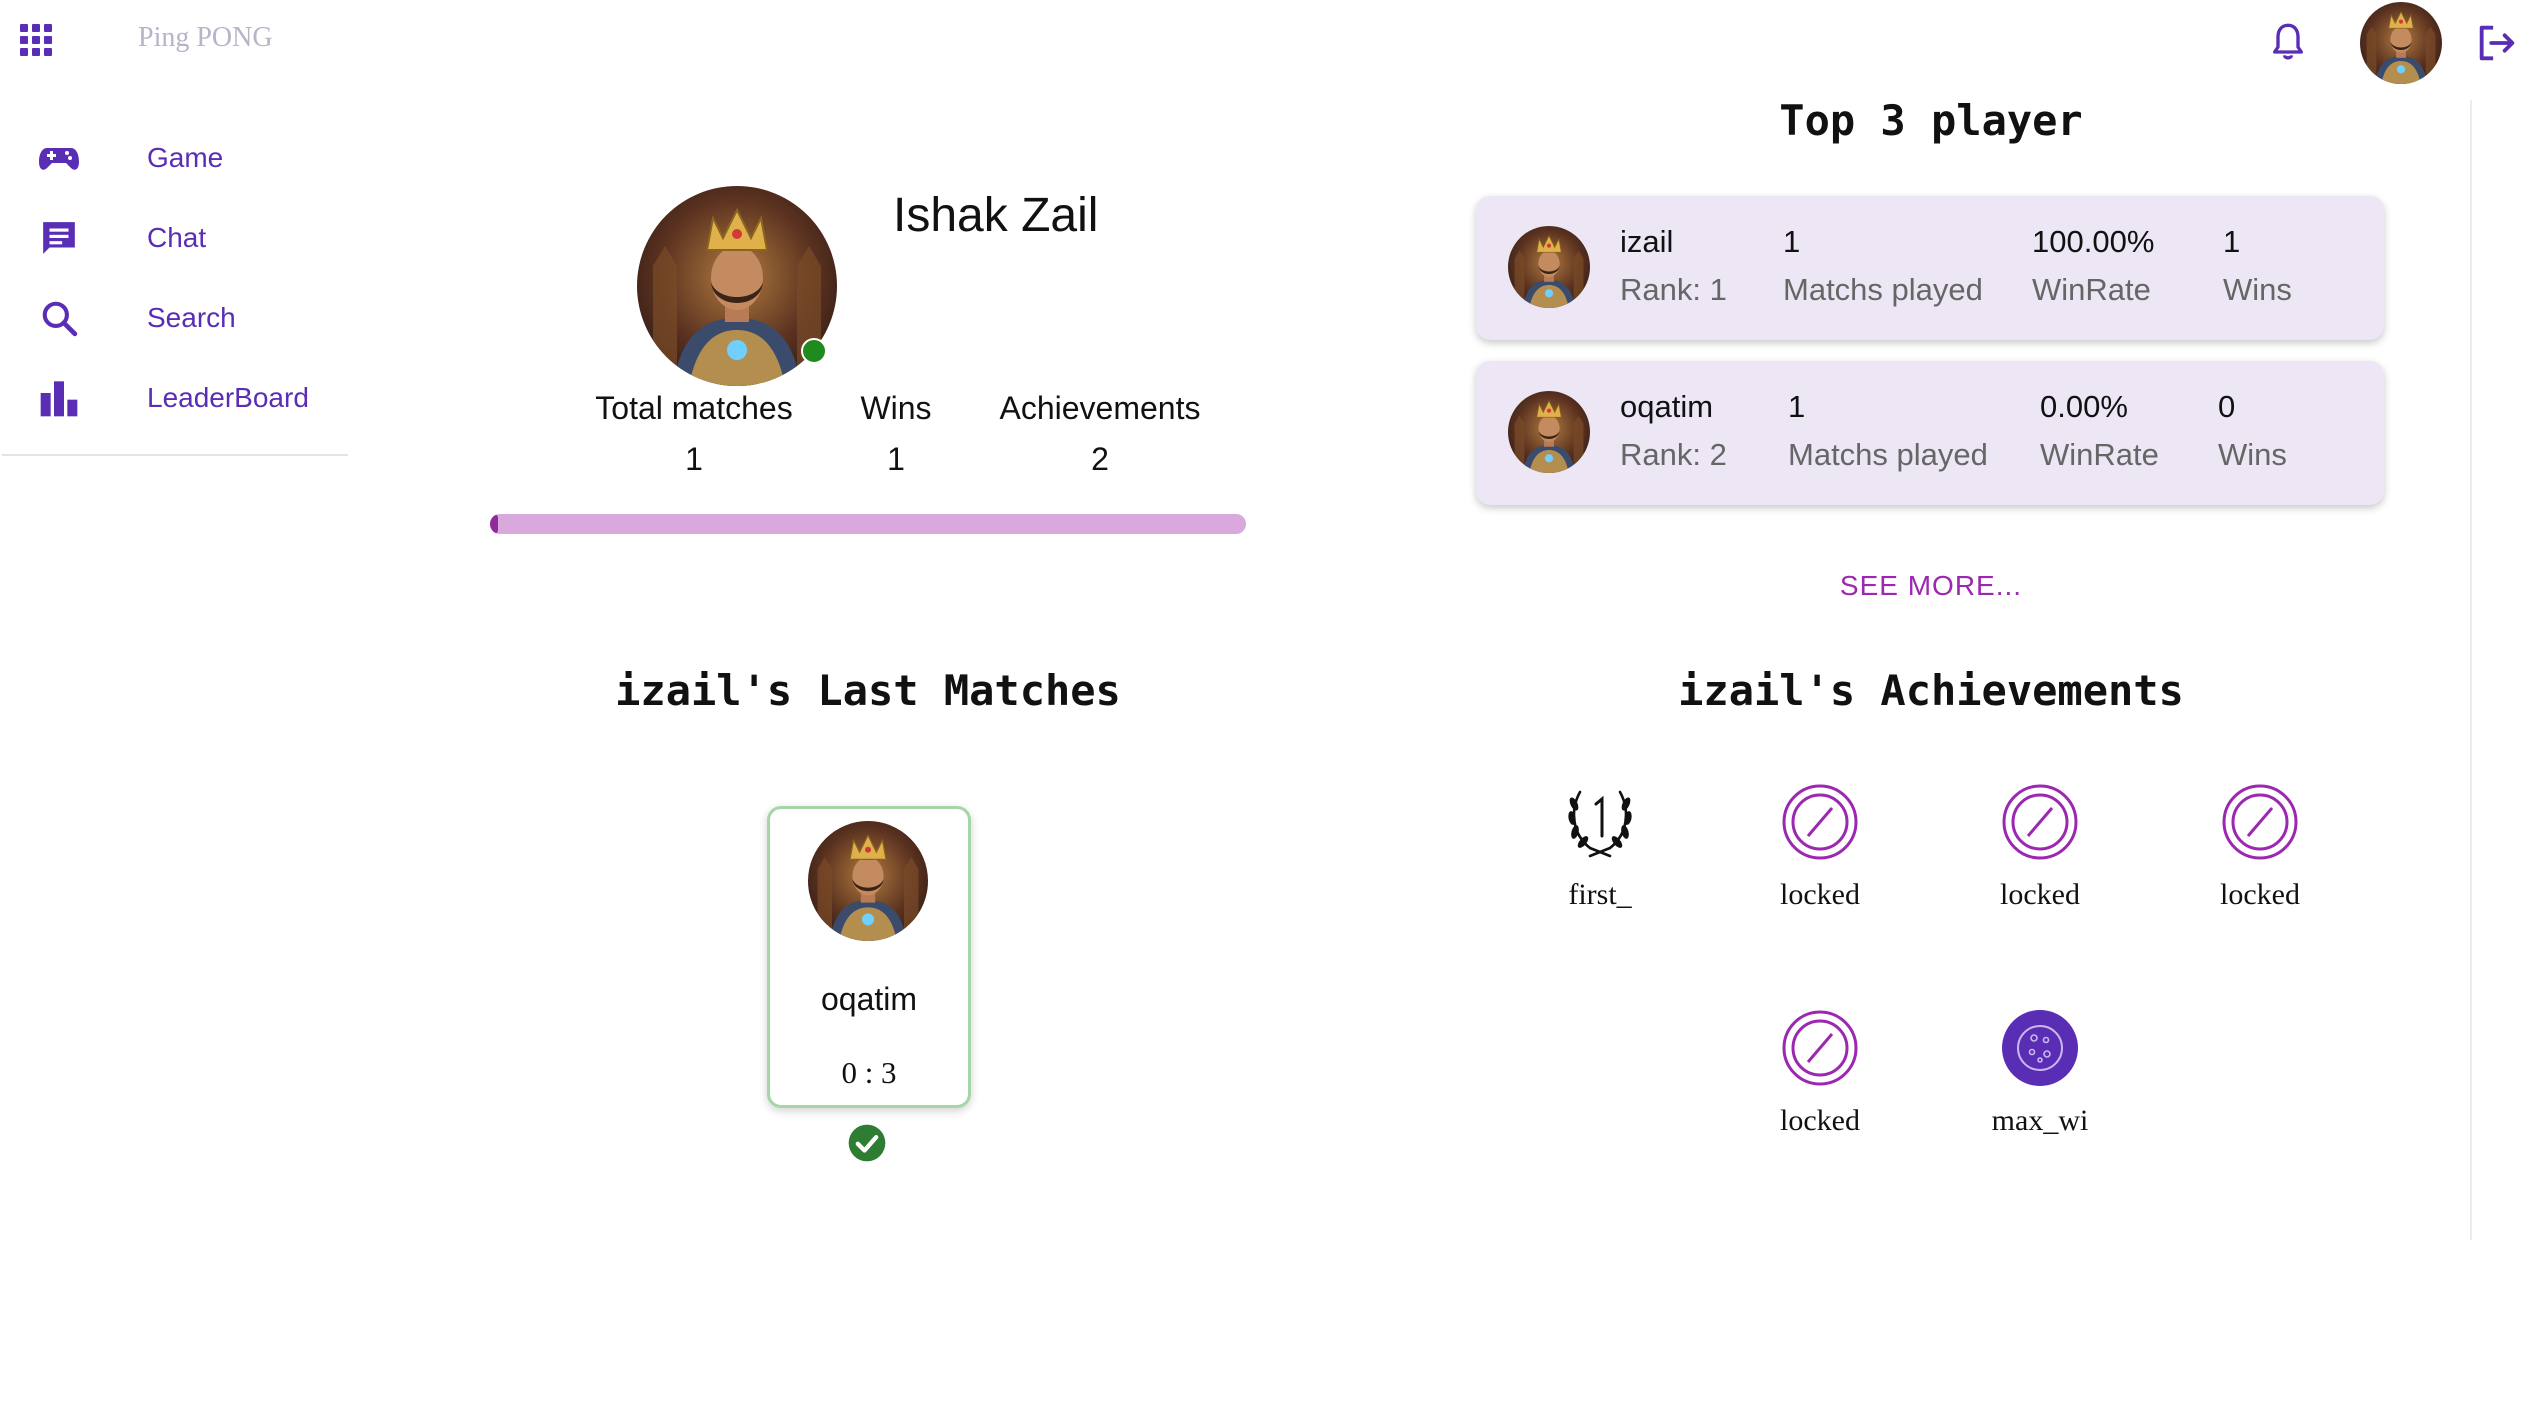 Image resolution: width=2525 pixels, height=1407 pixels. I want to click on player-wins: 0, so click(2227, 406).